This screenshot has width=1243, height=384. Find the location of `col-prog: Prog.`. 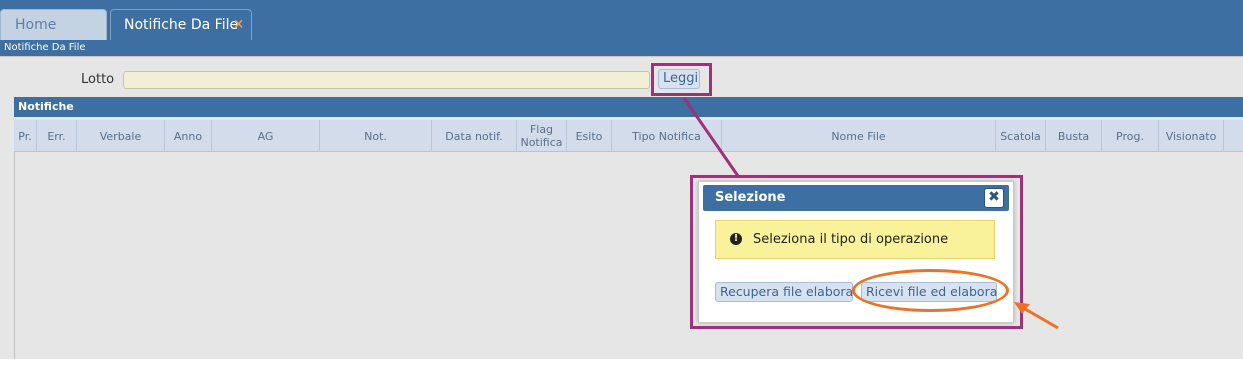

col-prog: Prog. is located at coordinates (1130, 136).